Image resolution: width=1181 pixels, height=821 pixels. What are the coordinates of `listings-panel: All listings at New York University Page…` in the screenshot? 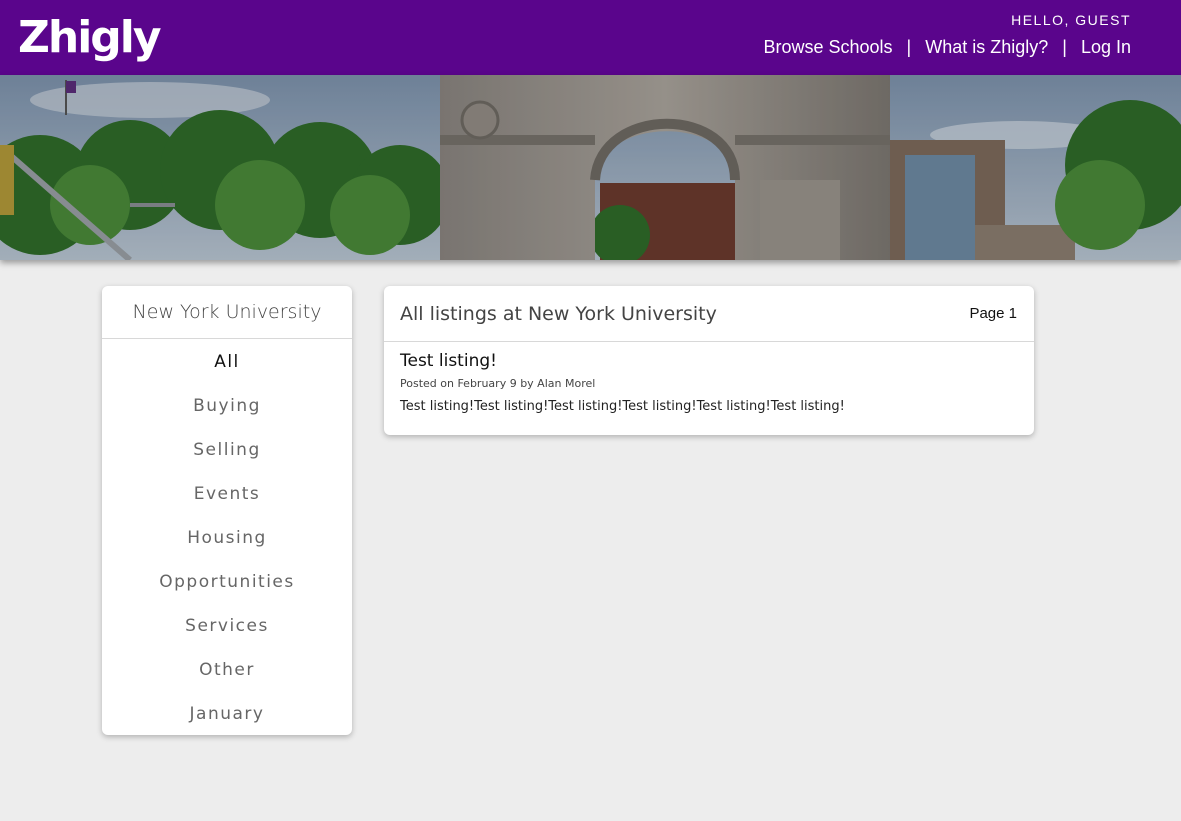 It's located at (709, 360).